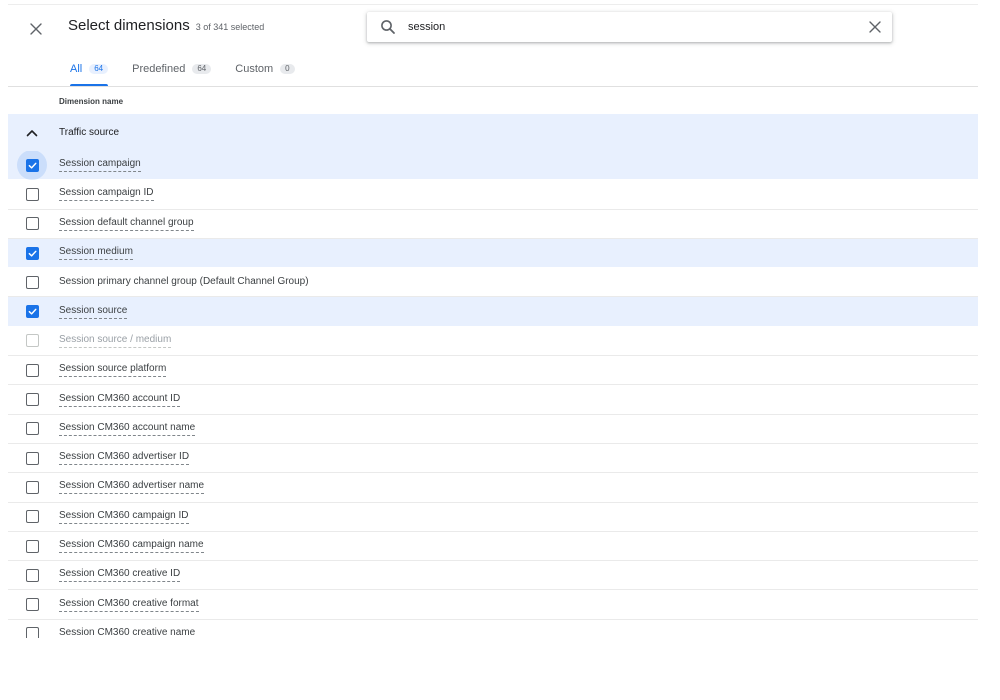 The height and width of the screenshot is (700, 1000). What do you see at coordinates (124, 517) in the screenshot?
I see `dimension-name: Session CM360 campaign ID` at bounding box center [124, 517].